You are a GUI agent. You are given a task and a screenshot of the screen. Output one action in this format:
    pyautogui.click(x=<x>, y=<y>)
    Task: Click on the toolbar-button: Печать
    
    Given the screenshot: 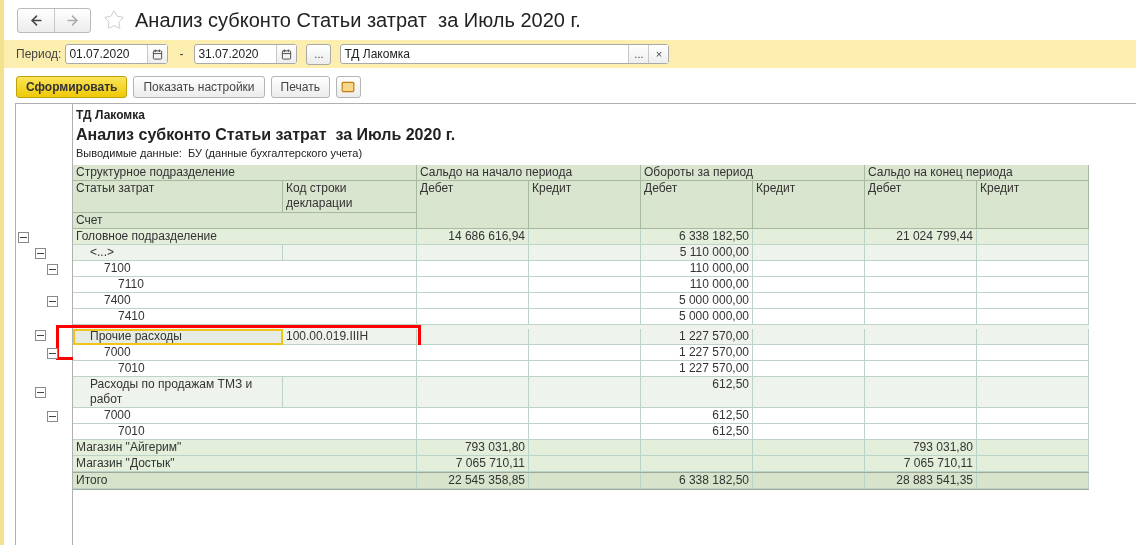 What is the action you would take?
    pyautogui.click(x=300, y=87)
    